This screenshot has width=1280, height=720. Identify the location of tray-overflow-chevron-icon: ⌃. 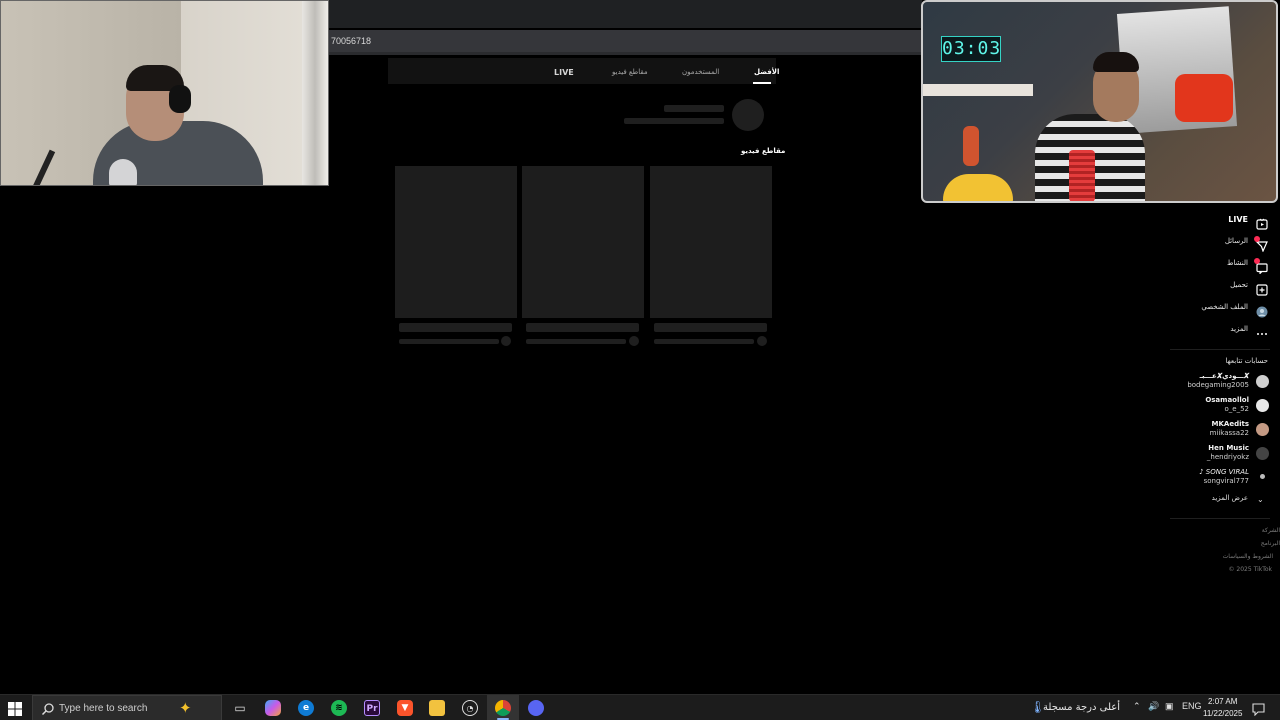
(1137, 706).